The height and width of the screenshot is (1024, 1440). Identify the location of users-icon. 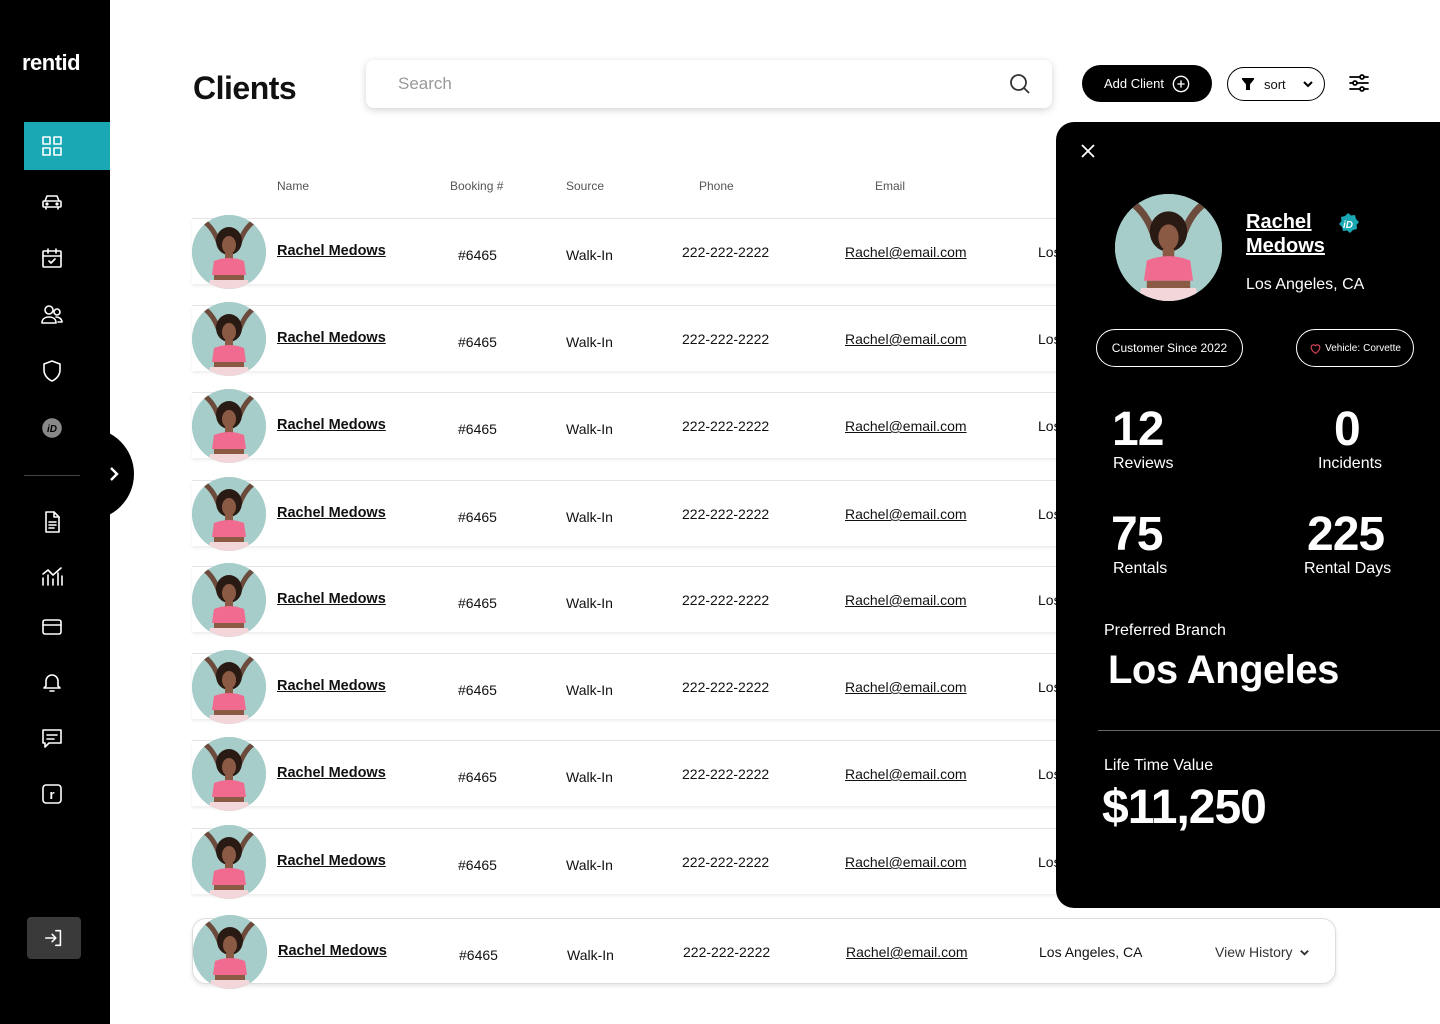
(52, 314).